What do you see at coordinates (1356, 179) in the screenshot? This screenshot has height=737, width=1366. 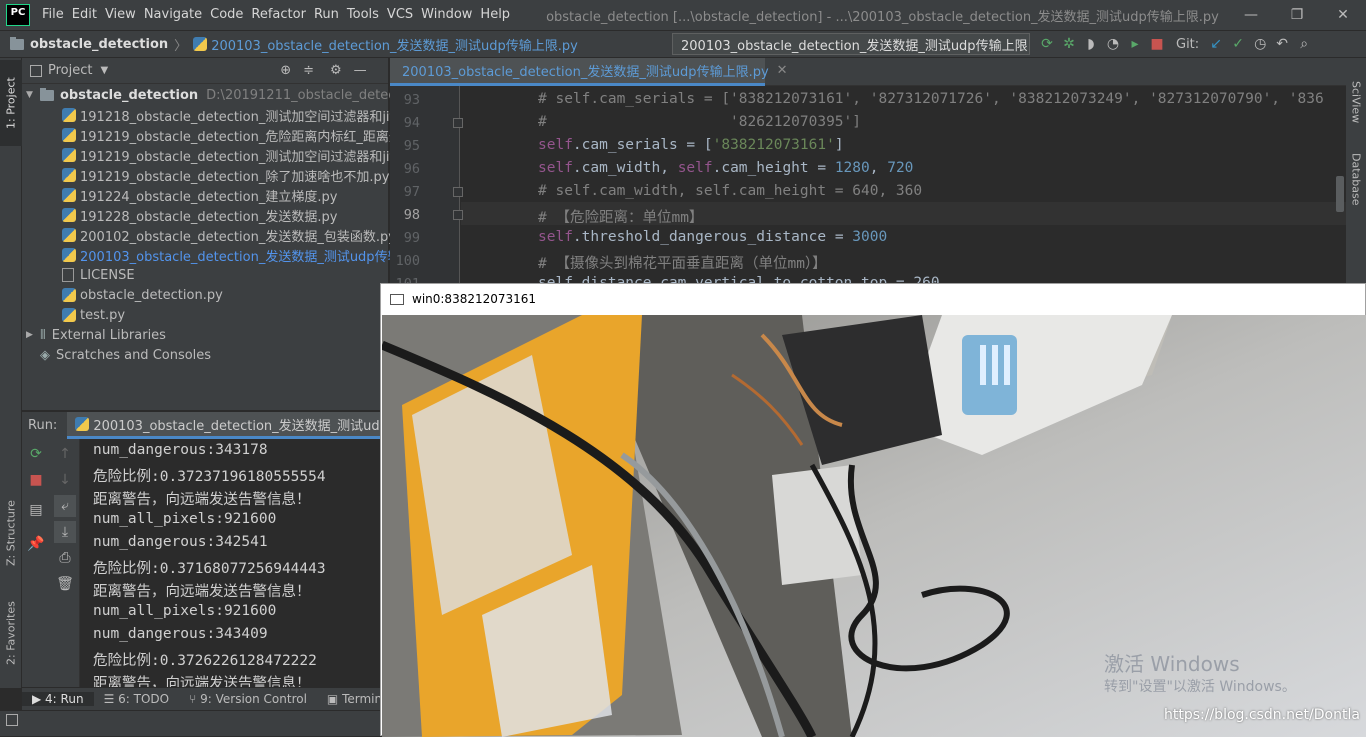 I see `database-tool-tab: Database` at bounding box center [1356, 179].